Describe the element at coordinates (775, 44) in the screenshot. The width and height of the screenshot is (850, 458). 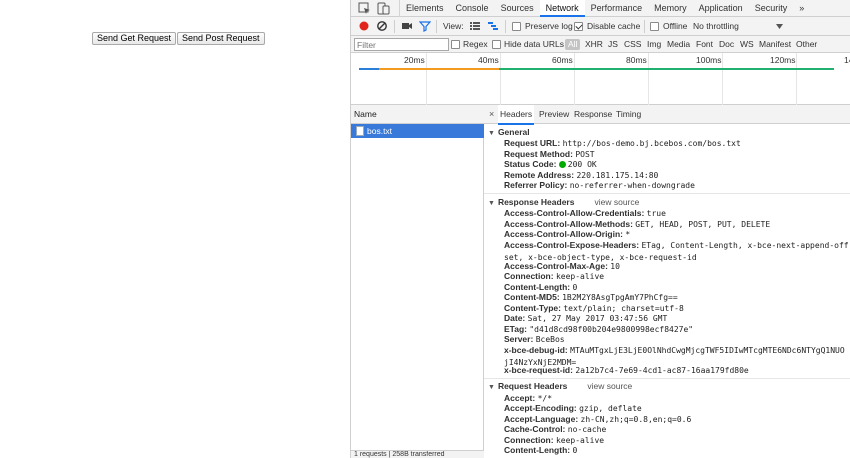
I see `filter-type-manifest: Manifest` at that location.